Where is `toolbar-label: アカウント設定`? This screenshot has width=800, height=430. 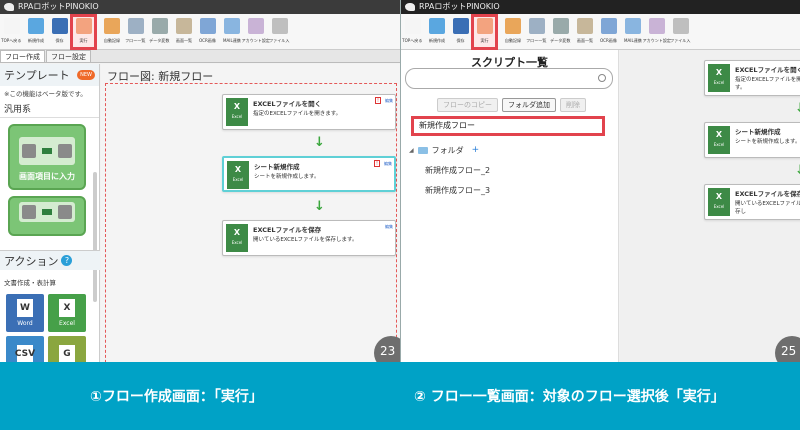 toolbar-label: アカウント設定 is located at coordinates (656, 41).